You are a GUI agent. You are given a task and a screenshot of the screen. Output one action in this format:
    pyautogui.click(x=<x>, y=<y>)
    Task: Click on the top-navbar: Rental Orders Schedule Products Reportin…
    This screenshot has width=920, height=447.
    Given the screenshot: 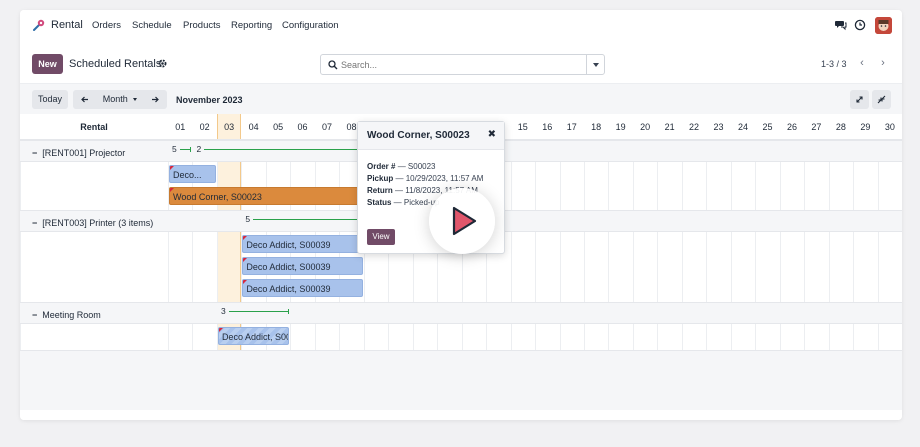 What is the action you would take?
    pyautogui.click(x=461, y=26)
    